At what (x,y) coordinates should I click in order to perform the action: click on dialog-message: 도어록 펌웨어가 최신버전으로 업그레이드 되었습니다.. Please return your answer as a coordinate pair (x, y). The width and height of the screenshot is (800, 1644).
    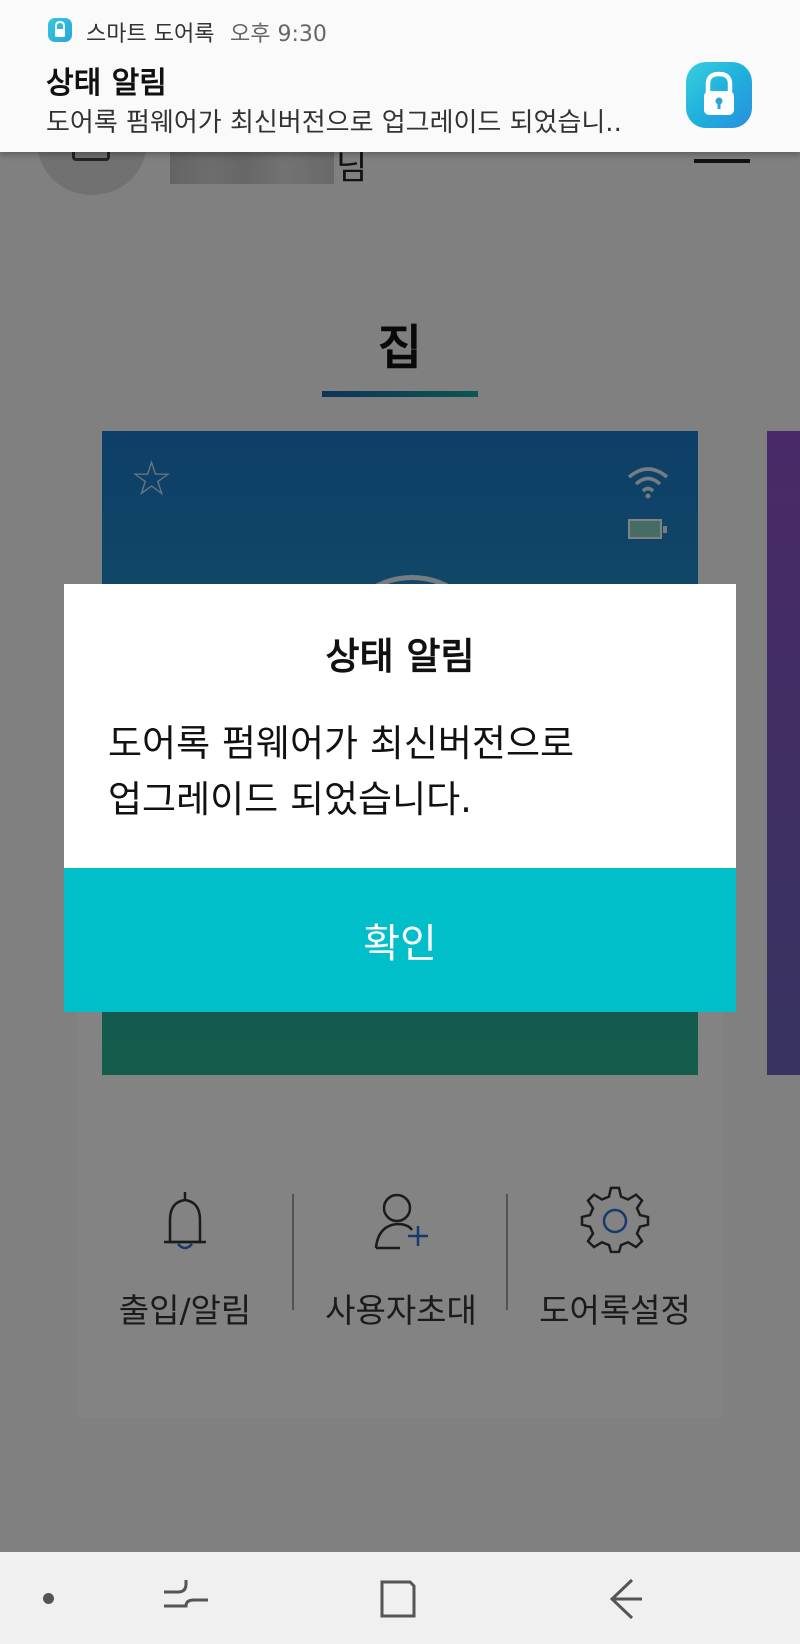
    Looking at the image, I should click on (402, 772).